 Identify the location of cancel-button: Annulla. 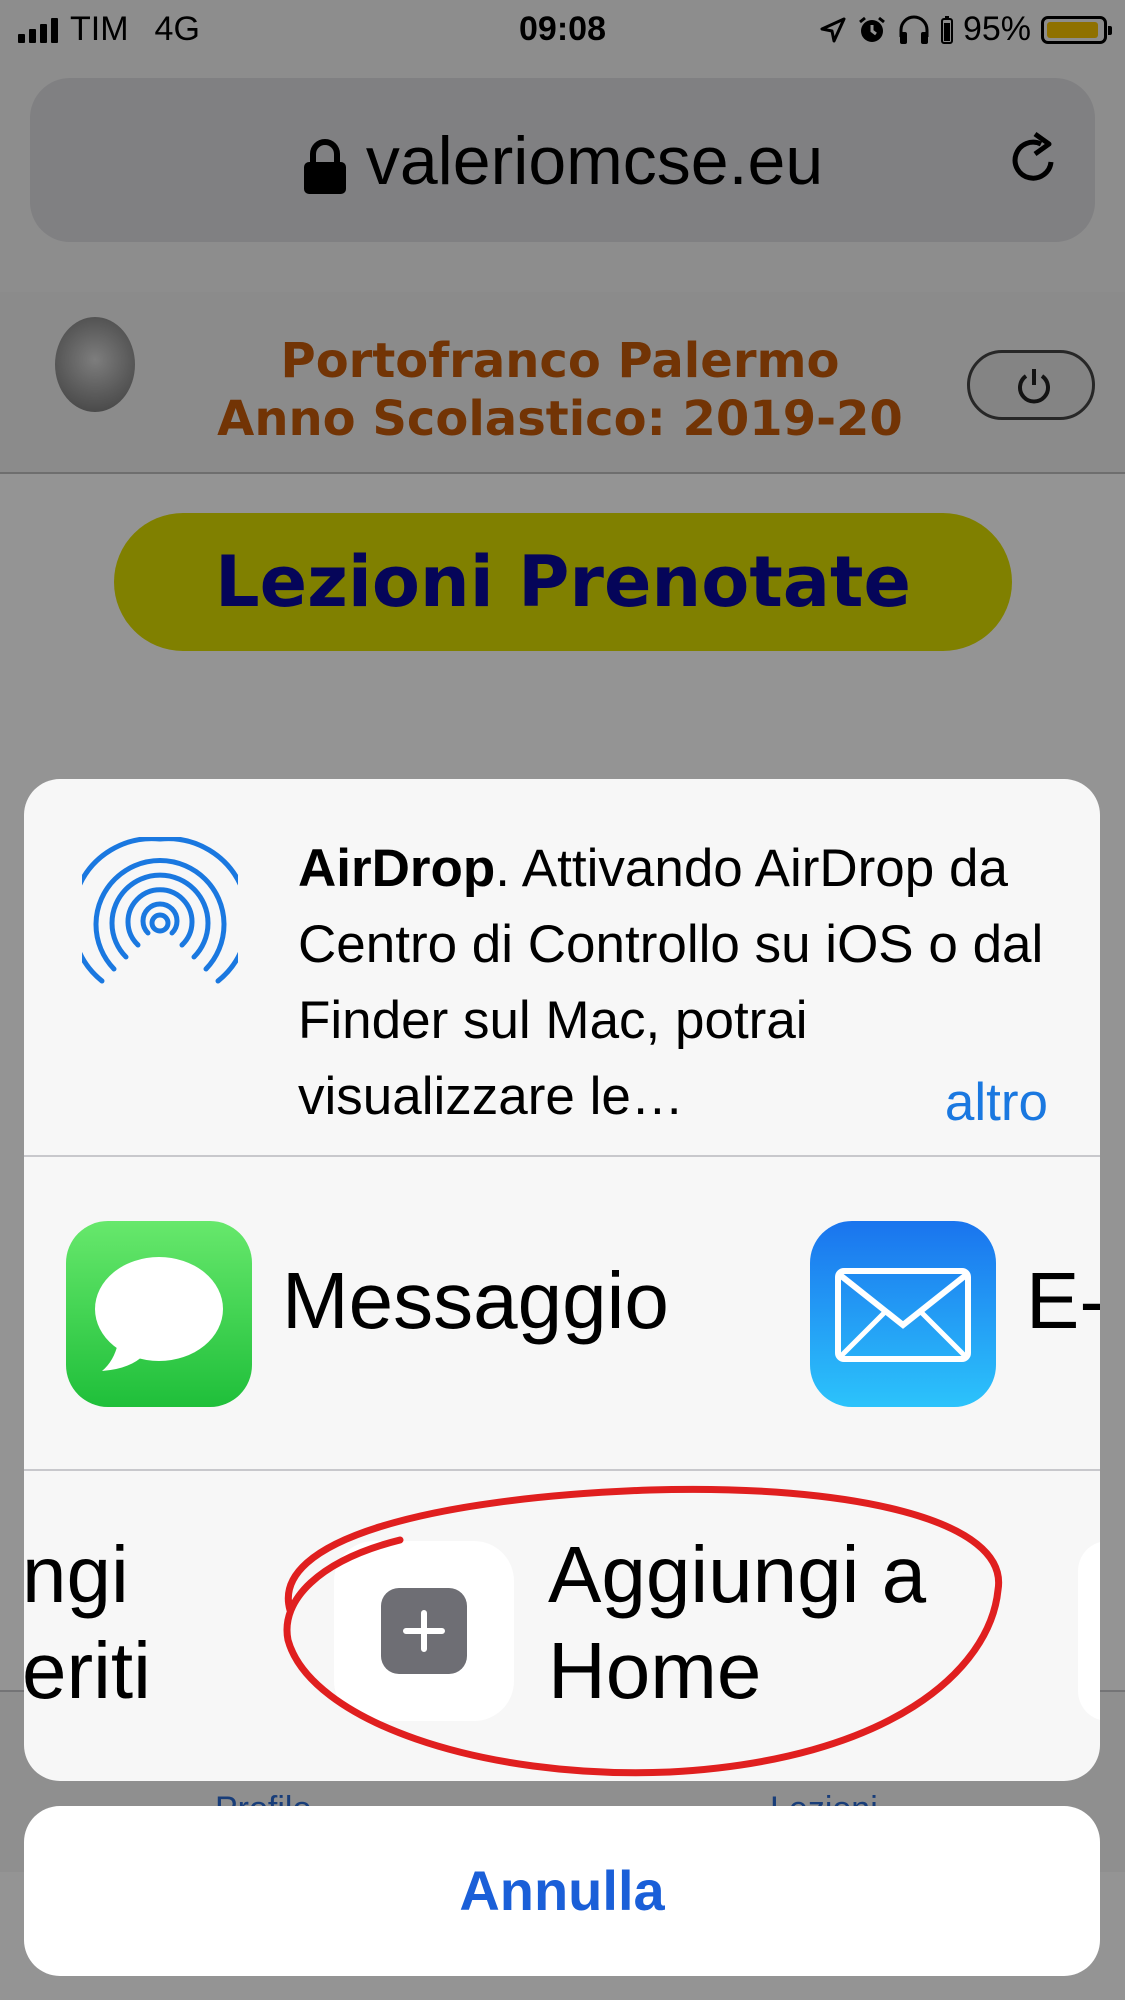
(562, 1891).